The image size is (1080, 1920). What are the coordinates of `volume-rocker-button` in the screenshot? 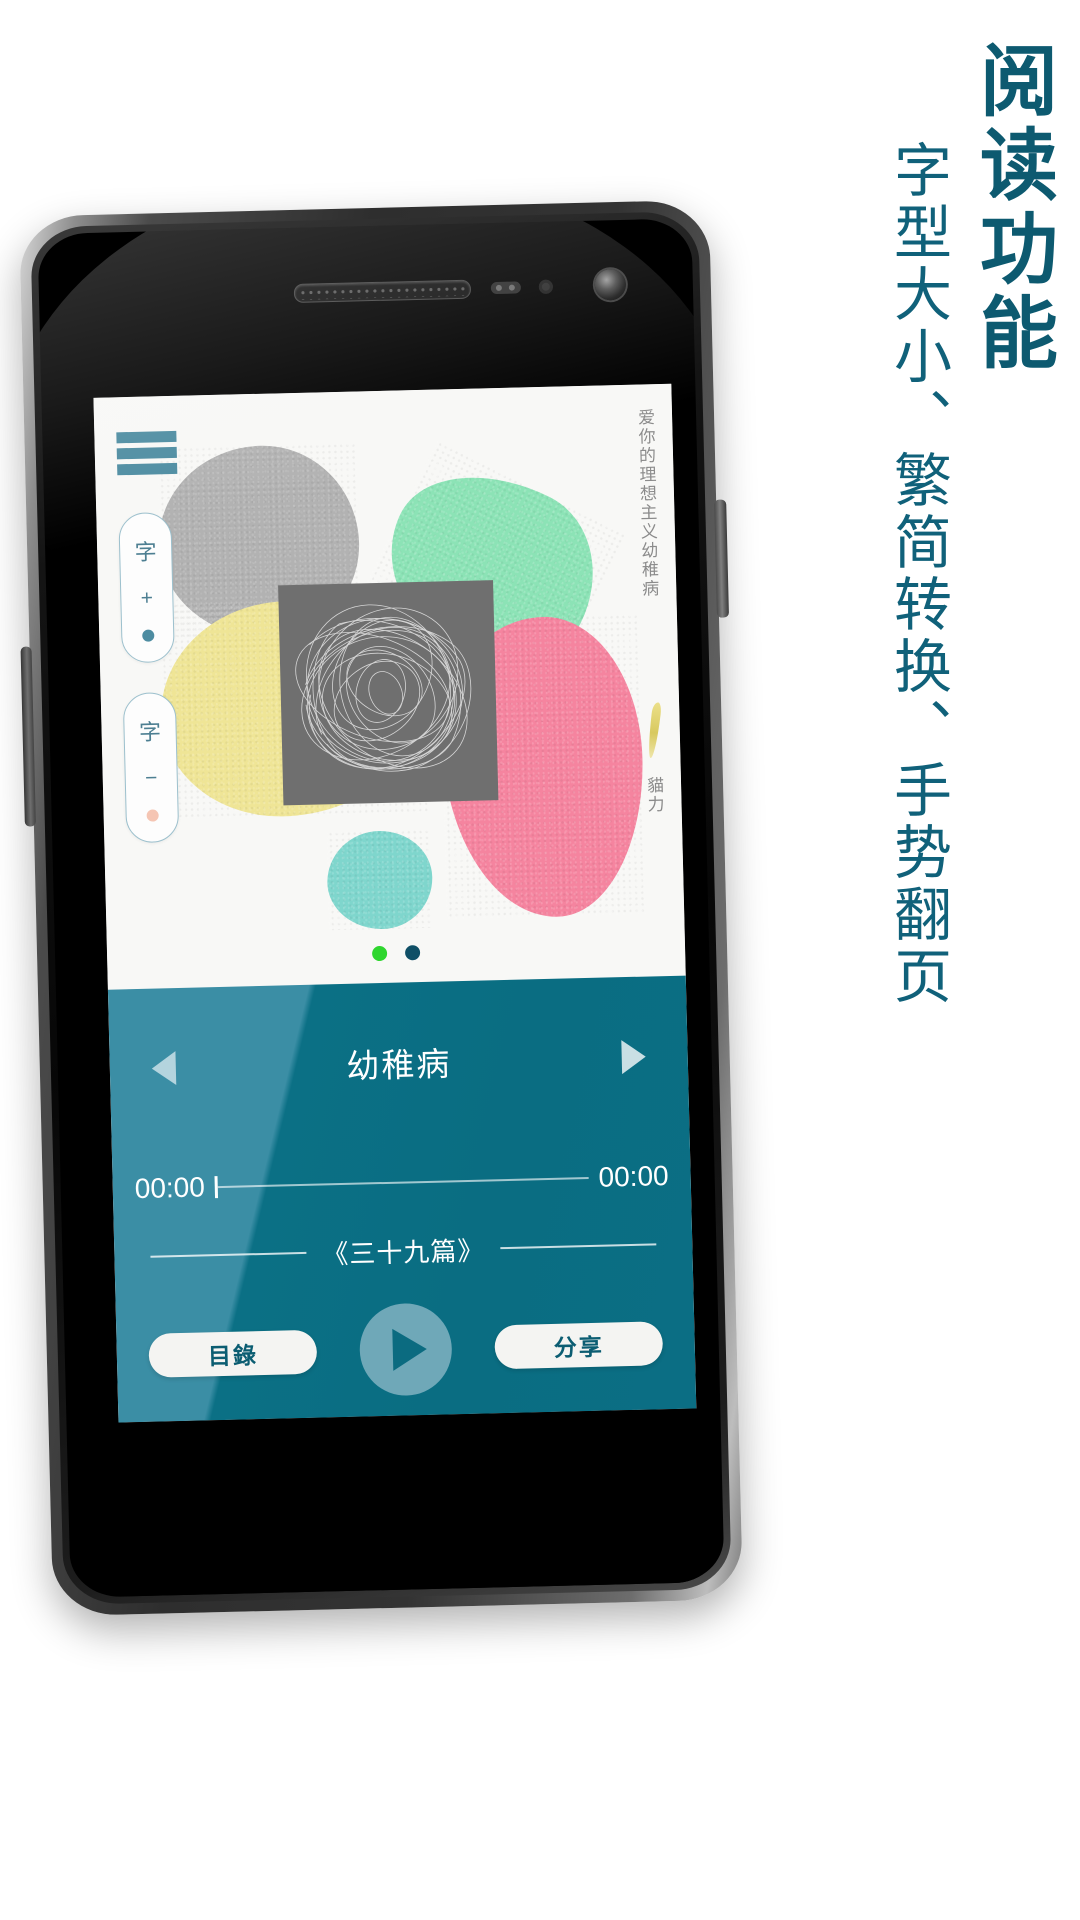 It's located at (722, 558).